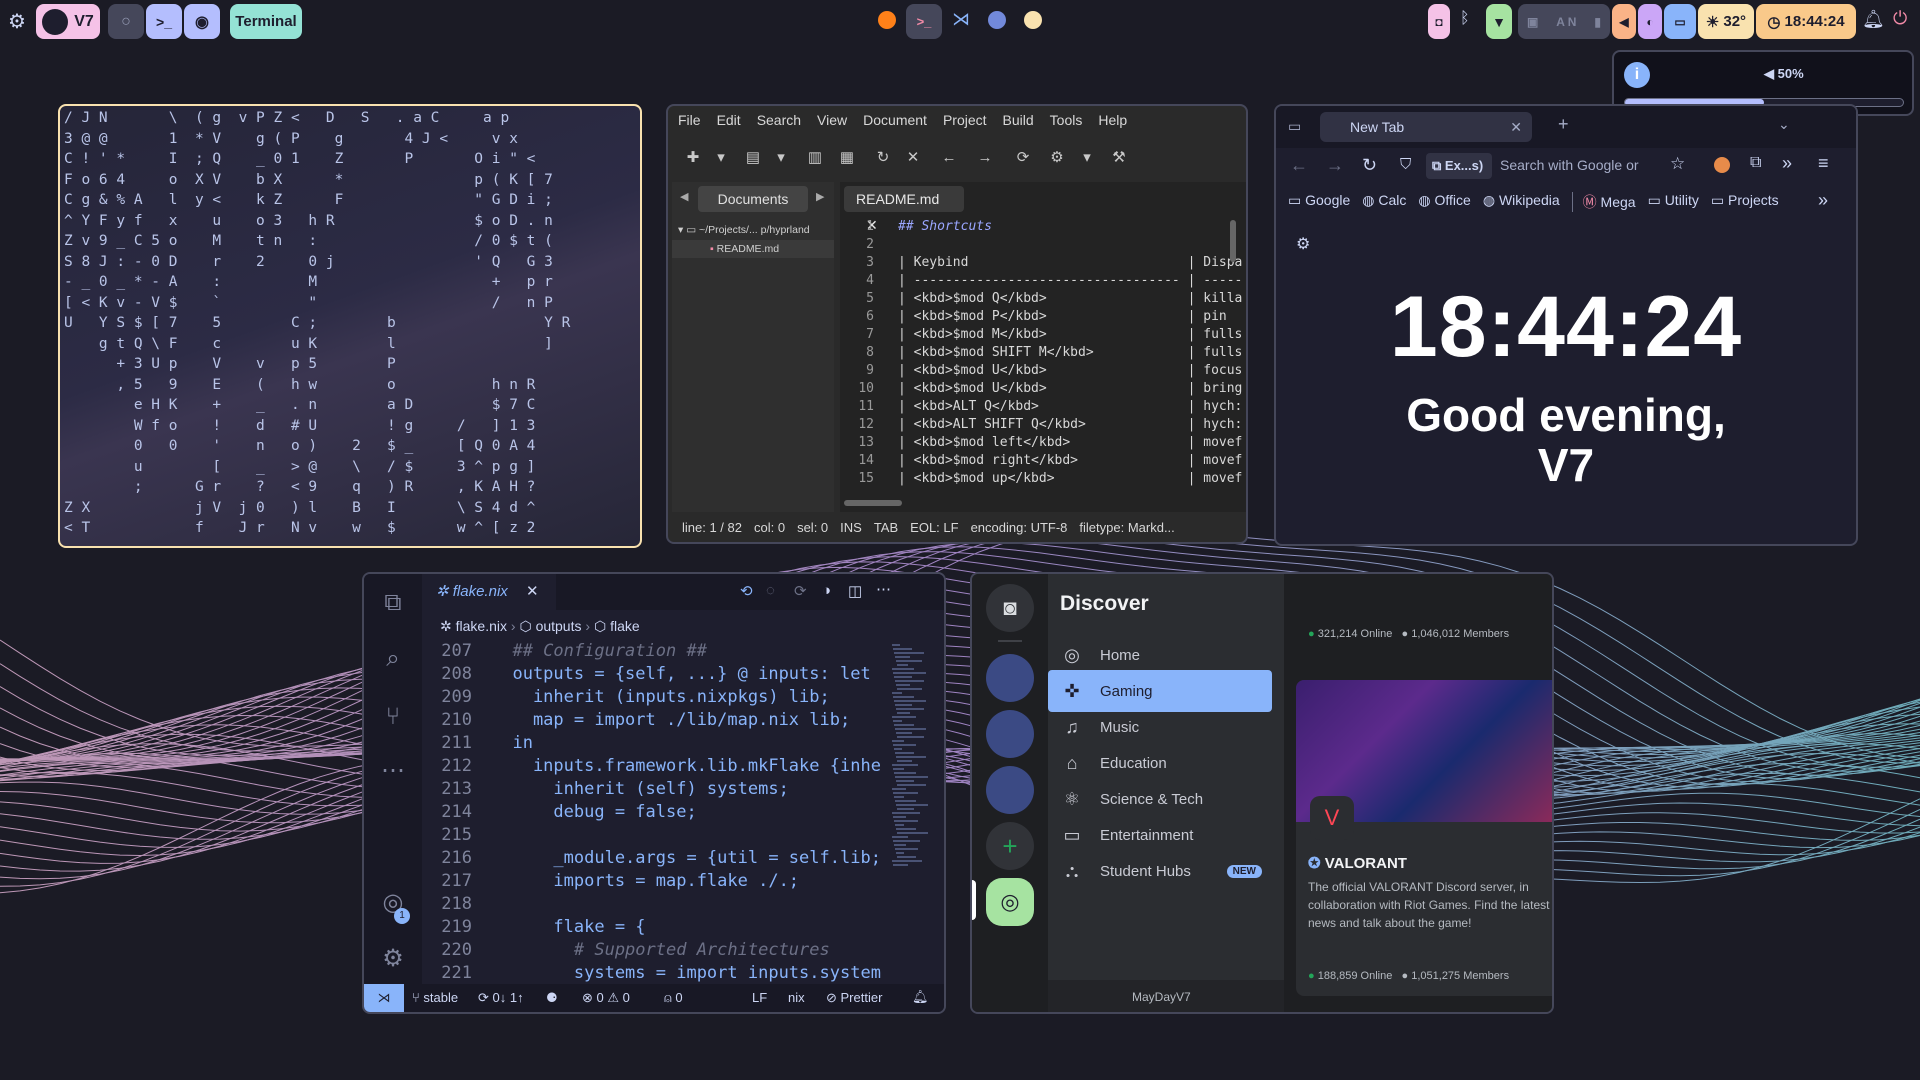 Image resolution: width=1920 pixels, height=1080 pixels. What do you see at coordinates (796, 997) in the screenshot?
I see `language-indicator: nix` at bounding box center [796, 997].